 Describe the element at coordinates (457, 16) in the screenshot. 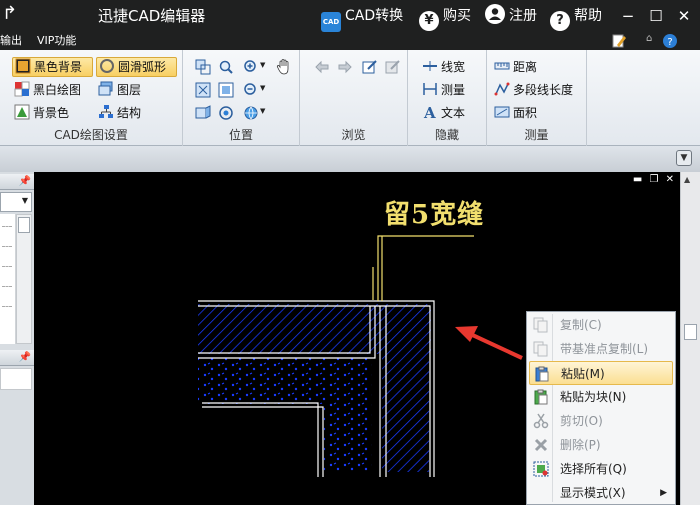

I see `buy-label: 购买` at that location.